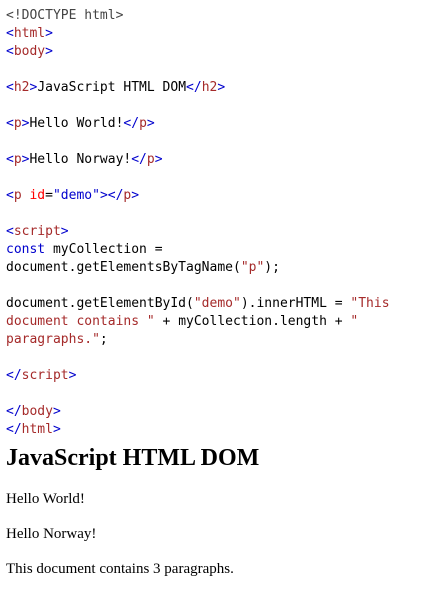 This screenshot has width=441, height=598. What do you see at coordinates (51, 534) in the screenshot?
I see `paragraph-hello-norway: Hello Norway!` at bounding box center [51, 534].